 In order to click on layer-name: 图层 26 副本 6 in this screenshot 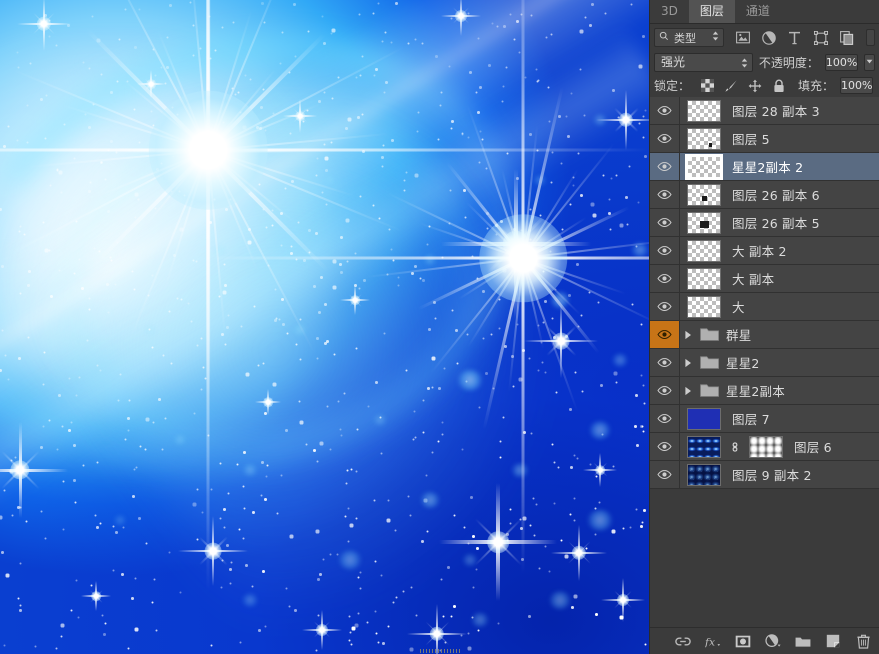, I will do `click(776, 195)`.